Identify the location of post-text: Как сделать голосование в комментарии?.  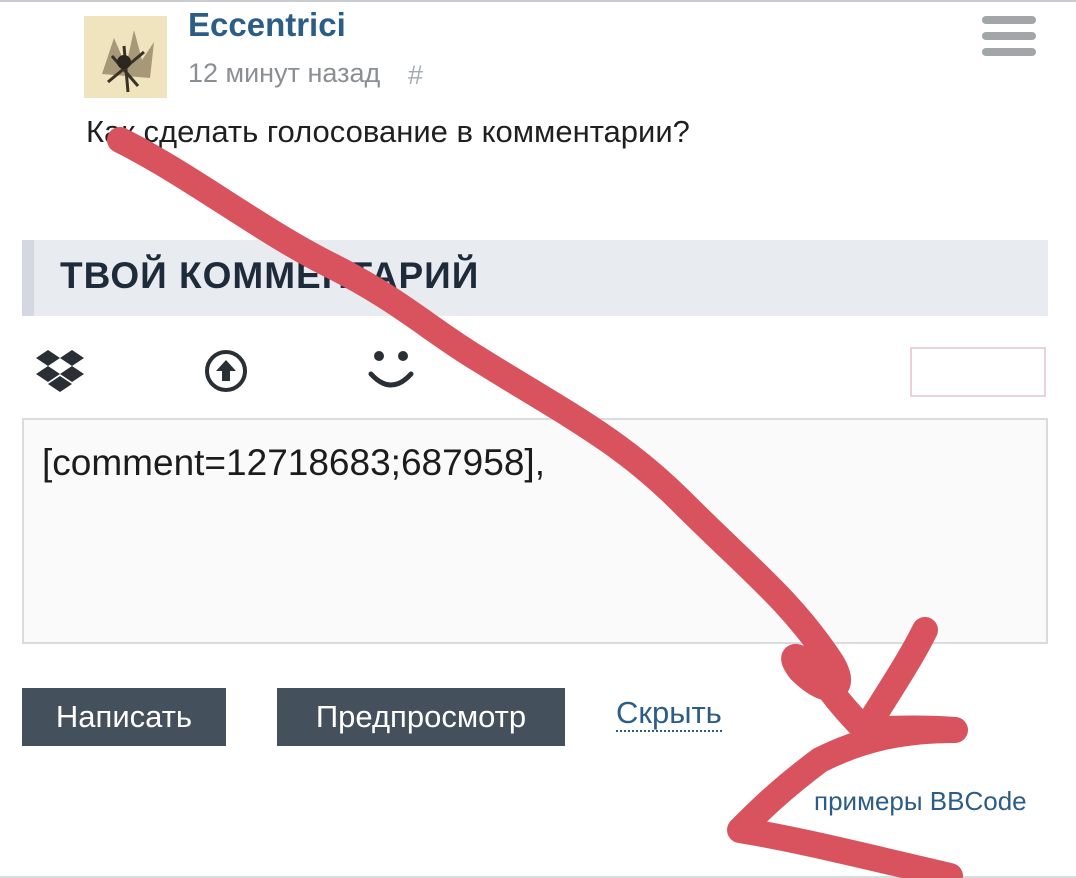
(388, 131).